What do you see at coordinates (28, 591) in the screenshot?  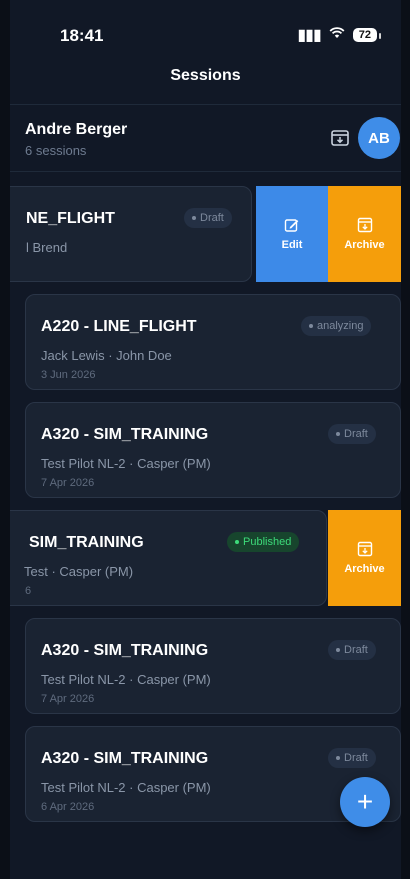 I see `session-date: 6` at bounding box center [28, 591].